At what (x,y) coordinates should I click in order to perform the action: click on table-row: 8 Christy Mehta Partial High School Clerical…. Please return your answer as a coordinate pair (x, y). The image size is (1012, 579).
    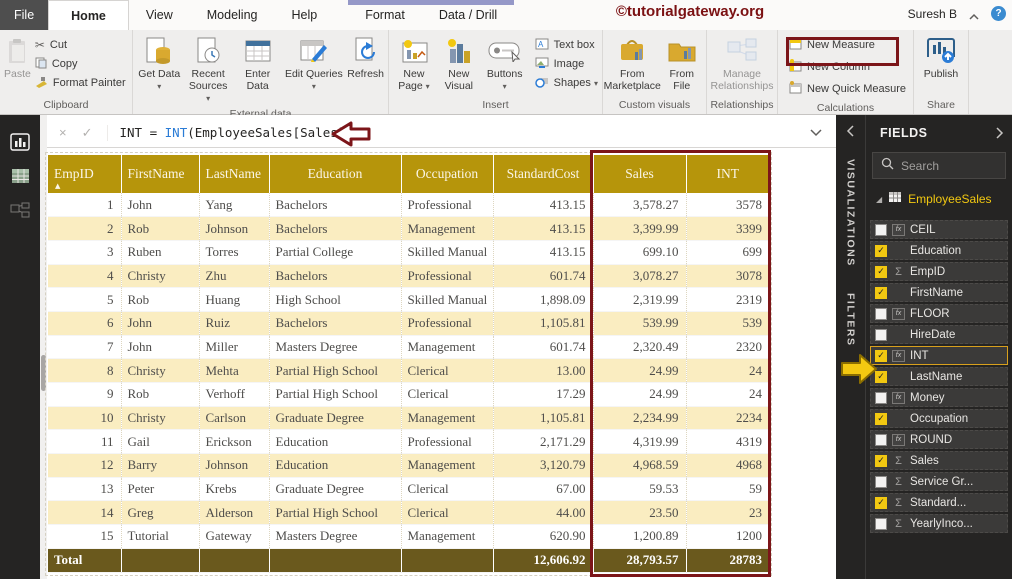
    Looking at the image, I should click on (408, 370).